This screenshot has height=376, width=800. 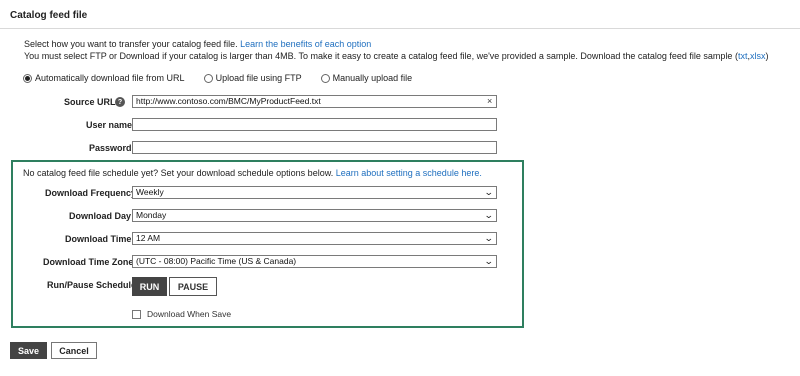 What do you see at coordinates (74, 350) in the screenshot?
I see `cancel-button: Cancel` at bounding box center [74, 350].